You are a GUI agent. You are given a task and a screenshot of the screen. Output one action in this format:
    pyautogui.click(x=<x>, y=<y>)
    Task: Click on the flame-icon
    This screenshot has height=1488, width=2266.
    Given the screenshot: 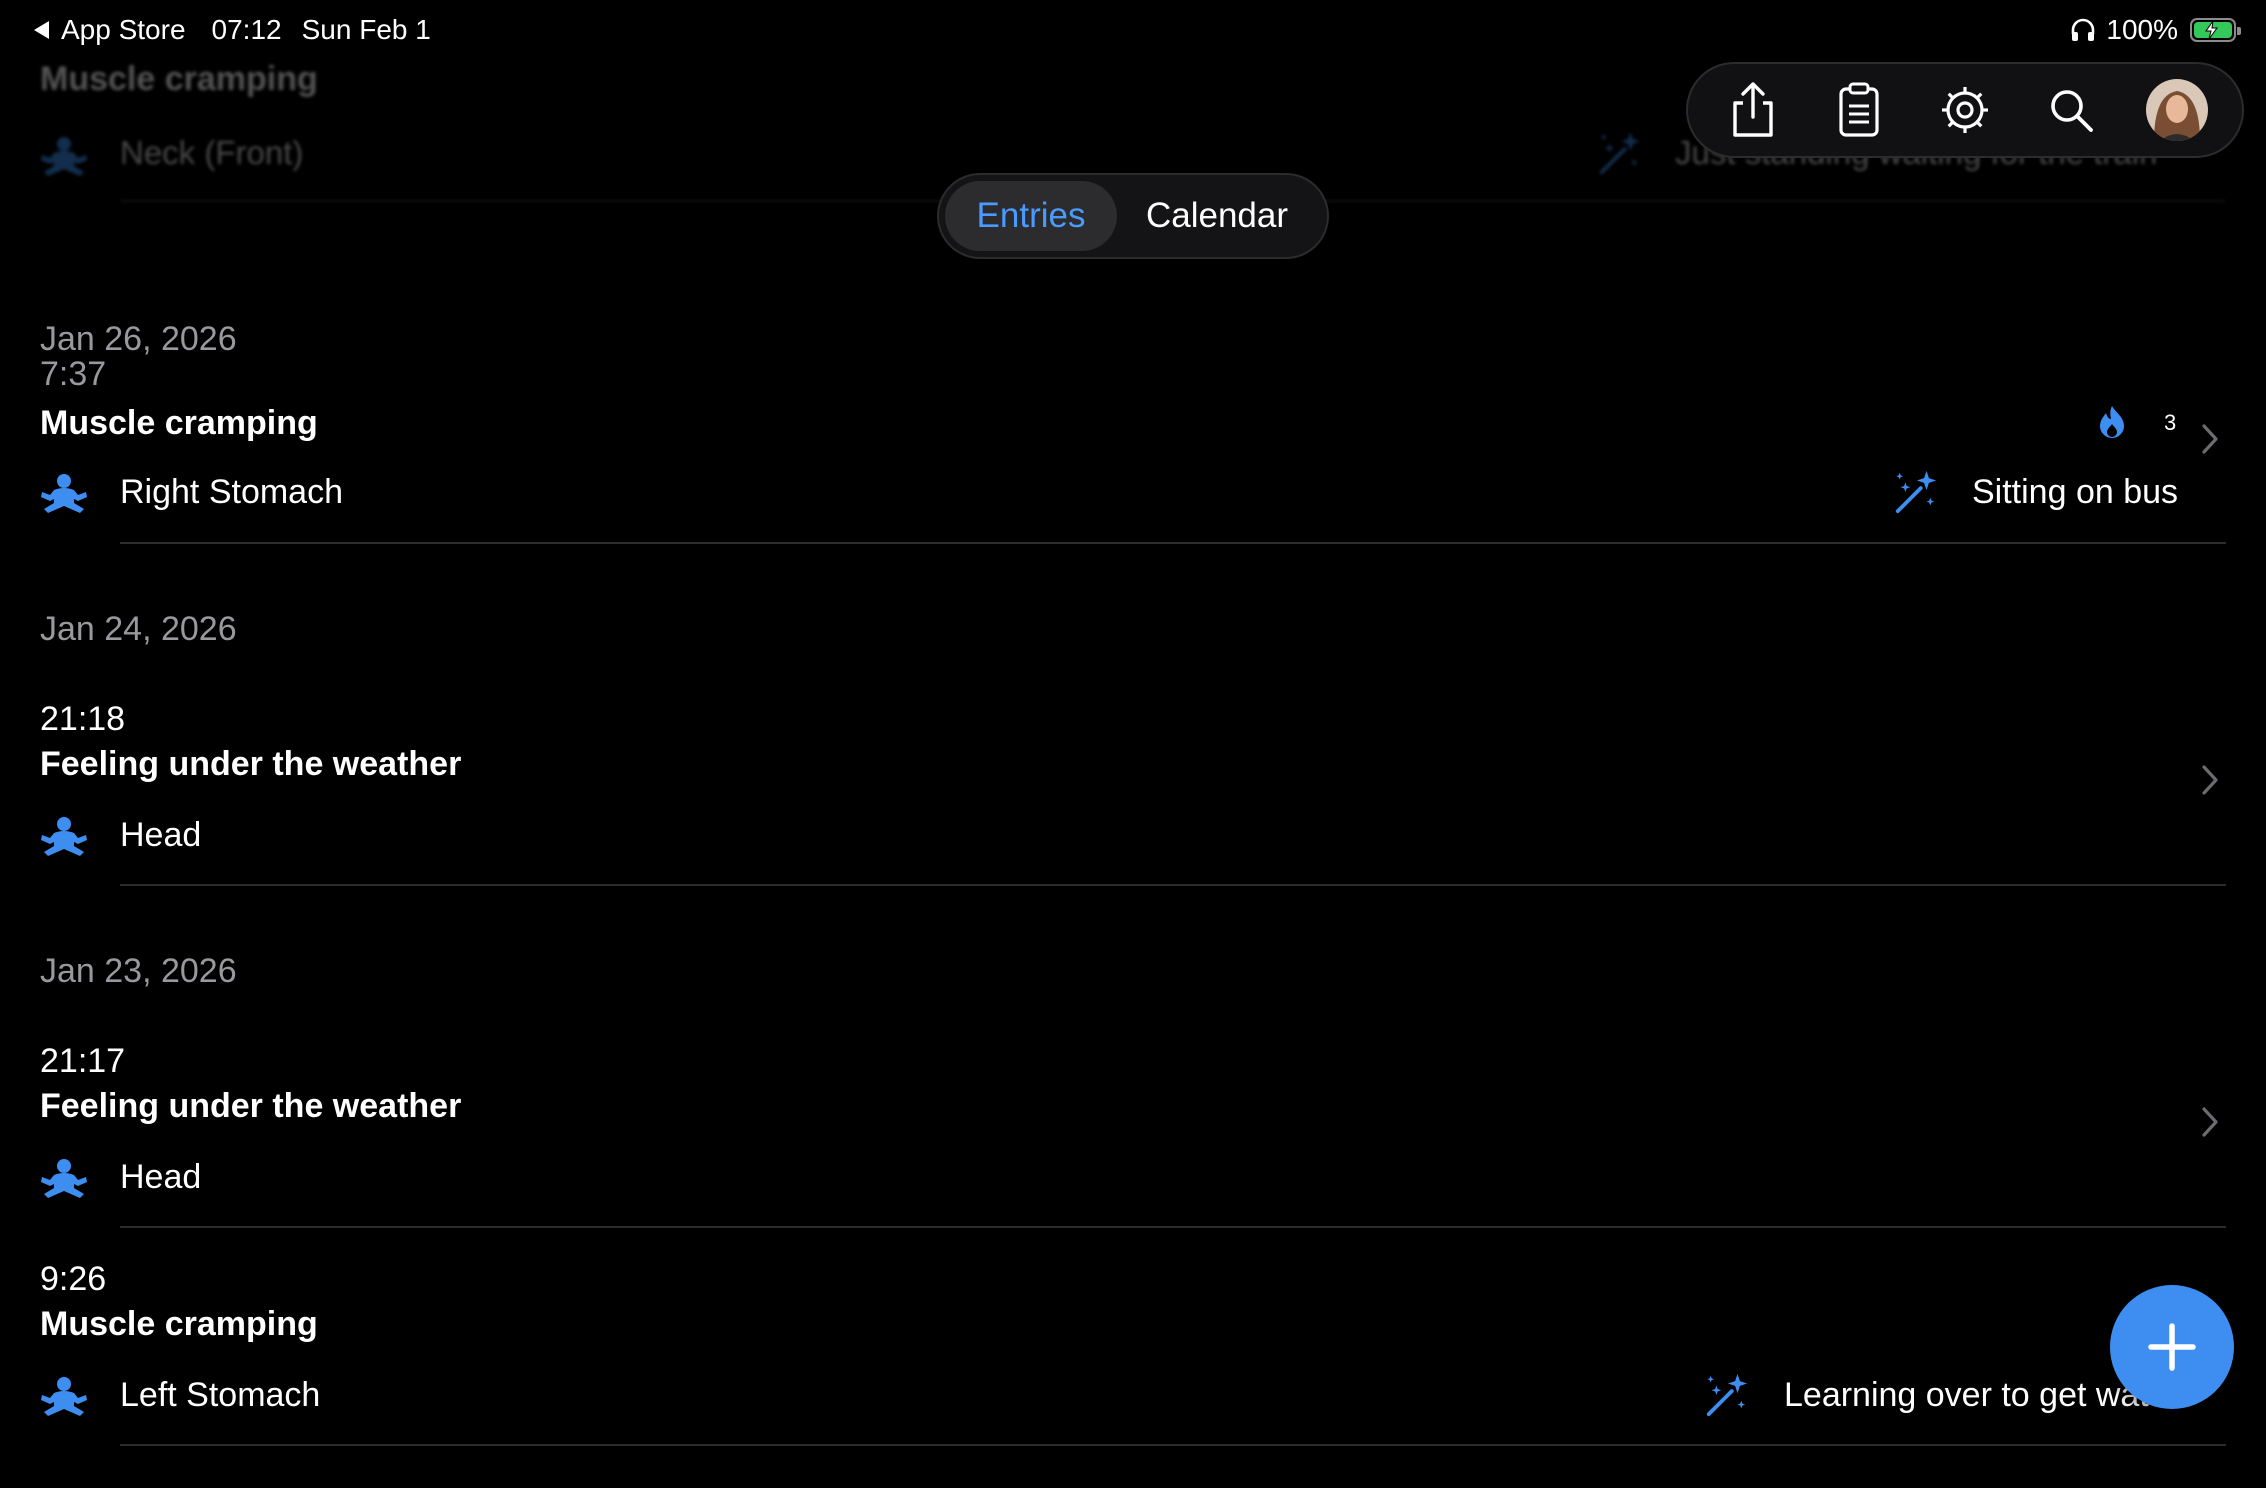 What is the action you would take?
    pyautogui.click(x=2112, y=422)
    